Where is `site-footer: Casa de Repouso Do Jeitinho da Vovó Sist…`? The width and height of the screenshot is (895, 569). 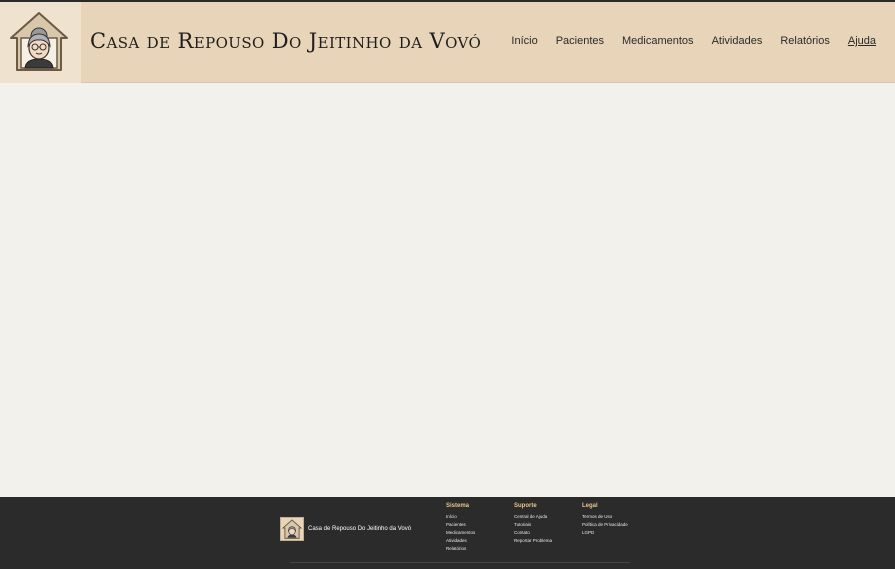 site-footer: Casa de Repouso Do Jeitinho da Vovó Sist… is located at coordinates (447, 533).